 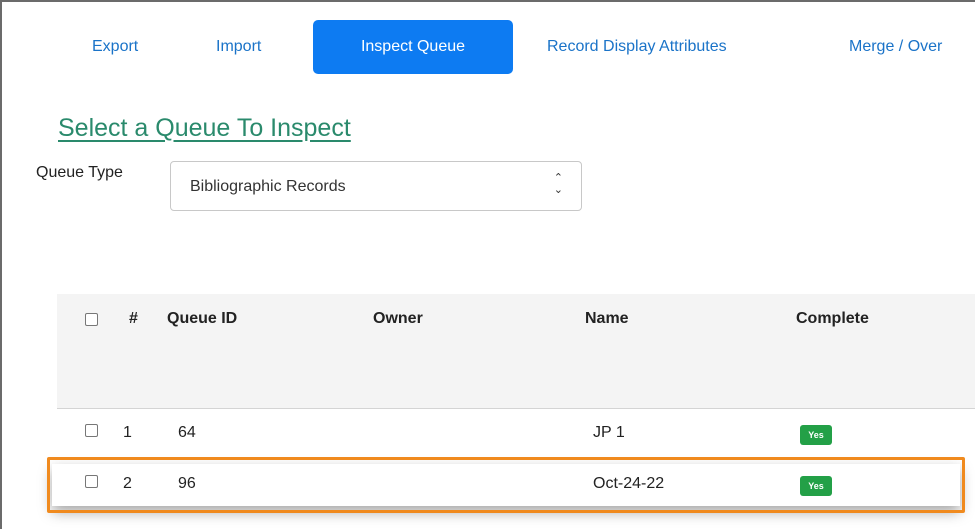 I want to click on select-arrows-icon: ⌃ ⌄, so click(x=558, y=184).